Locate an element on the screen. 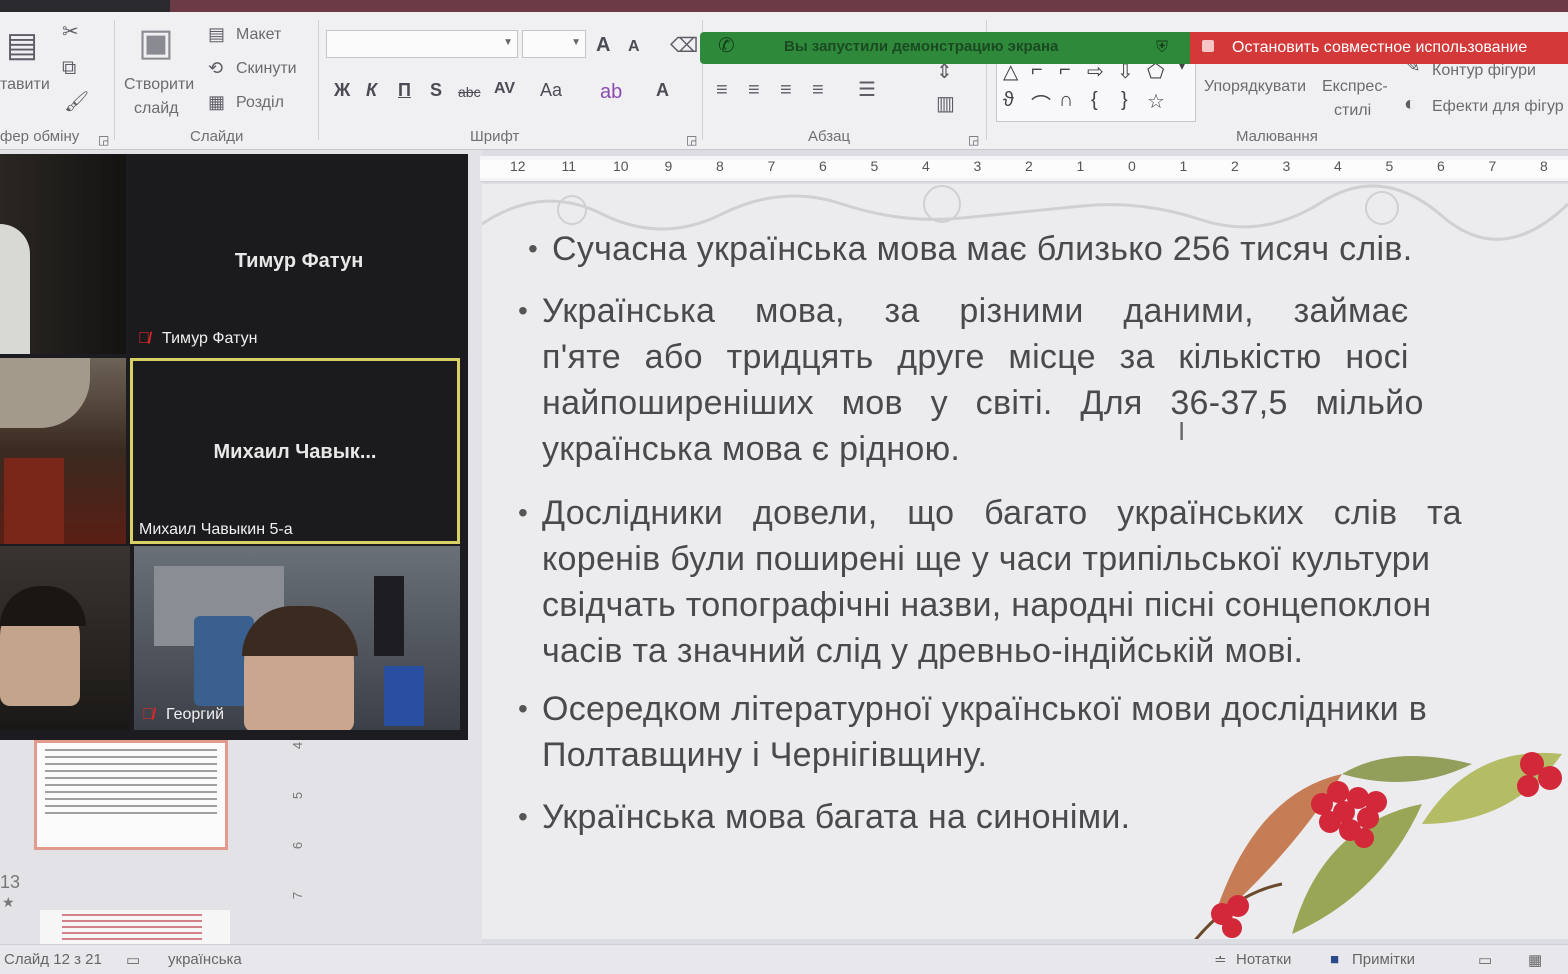  notes-icon: ≐ is located at coordinates (1220, 960).